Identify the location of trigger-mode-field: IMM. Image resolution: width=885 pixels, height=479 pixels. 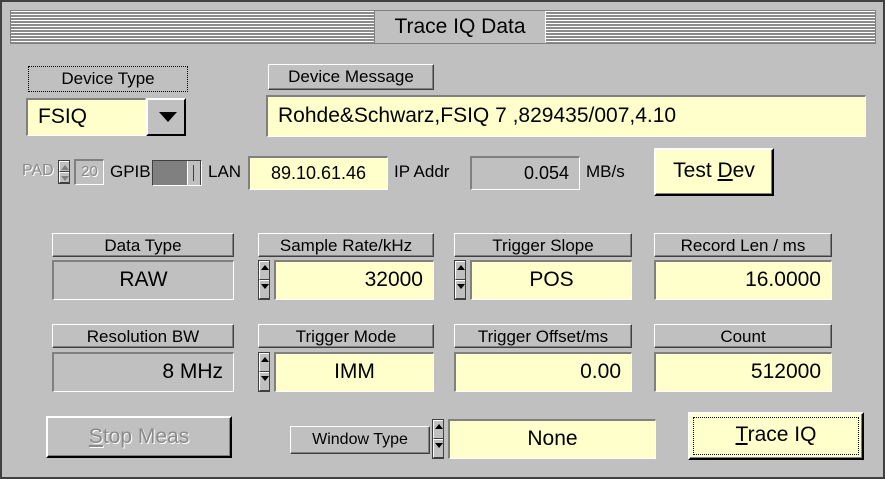
(354, 372).